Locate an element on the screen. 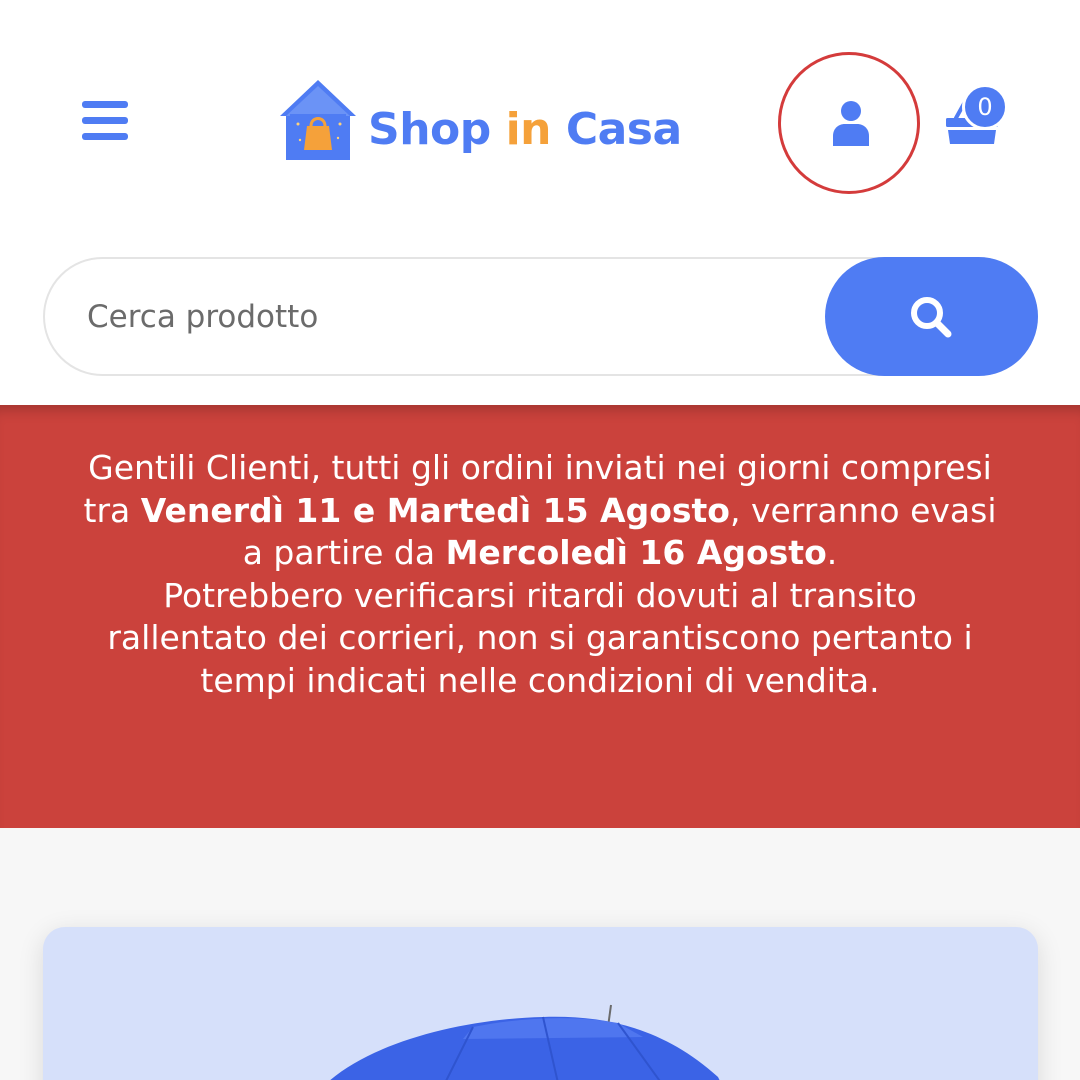  user-icon is located at coordinates (851, 123).